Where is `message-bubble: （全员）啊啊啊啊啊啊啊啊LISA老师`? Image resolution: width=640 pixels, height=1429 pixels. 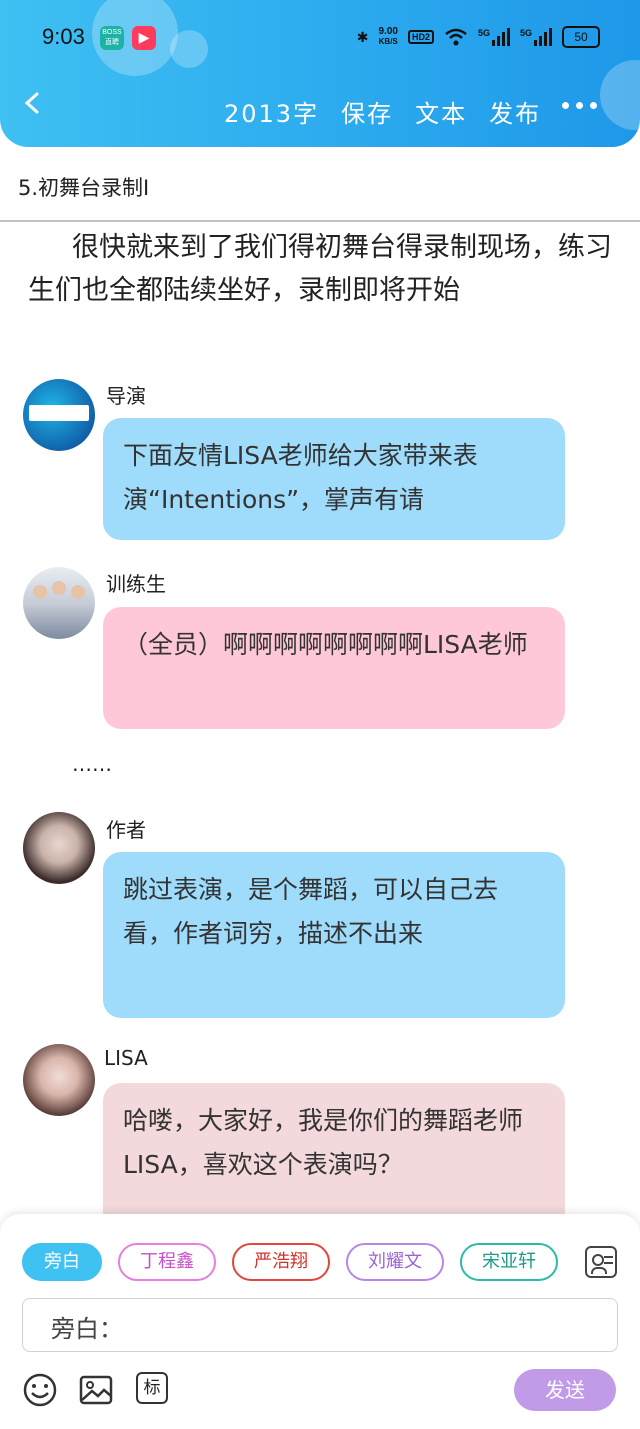 message-bubble: （全员）啊啊啊啊啊啊啊啊LISA老师 is located at coordinates (334, 668).